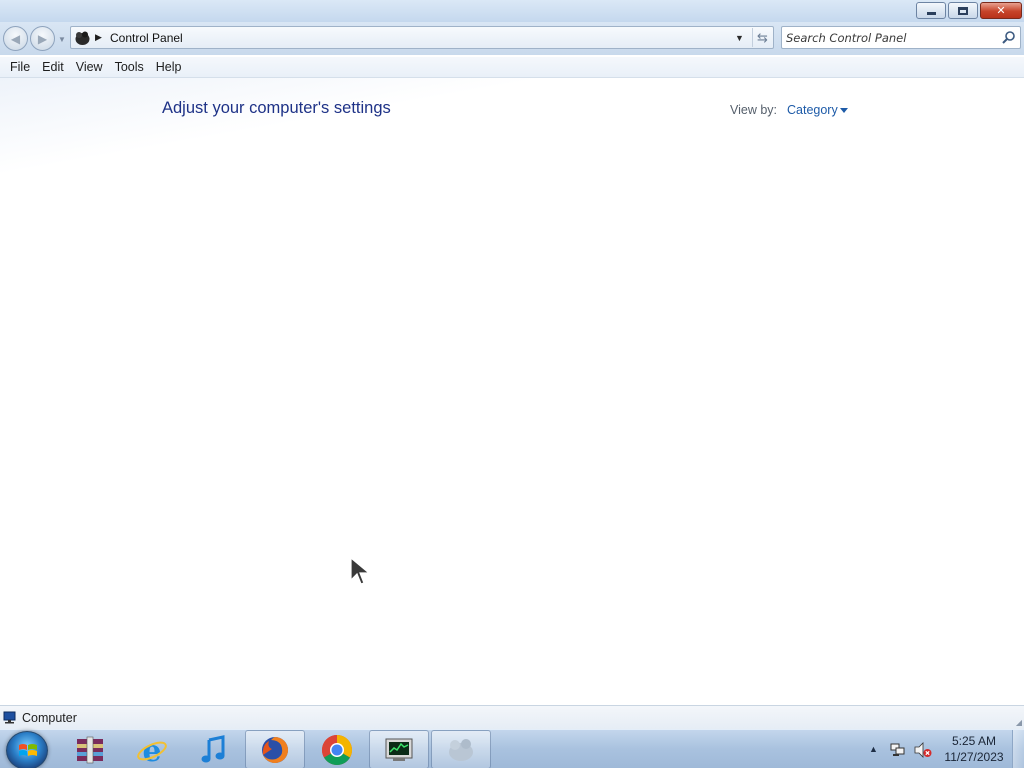  What do you see at coordinates (923, 750) in the screenshot?
I see `volume-muted-icon` at bounding box center [923, 750].